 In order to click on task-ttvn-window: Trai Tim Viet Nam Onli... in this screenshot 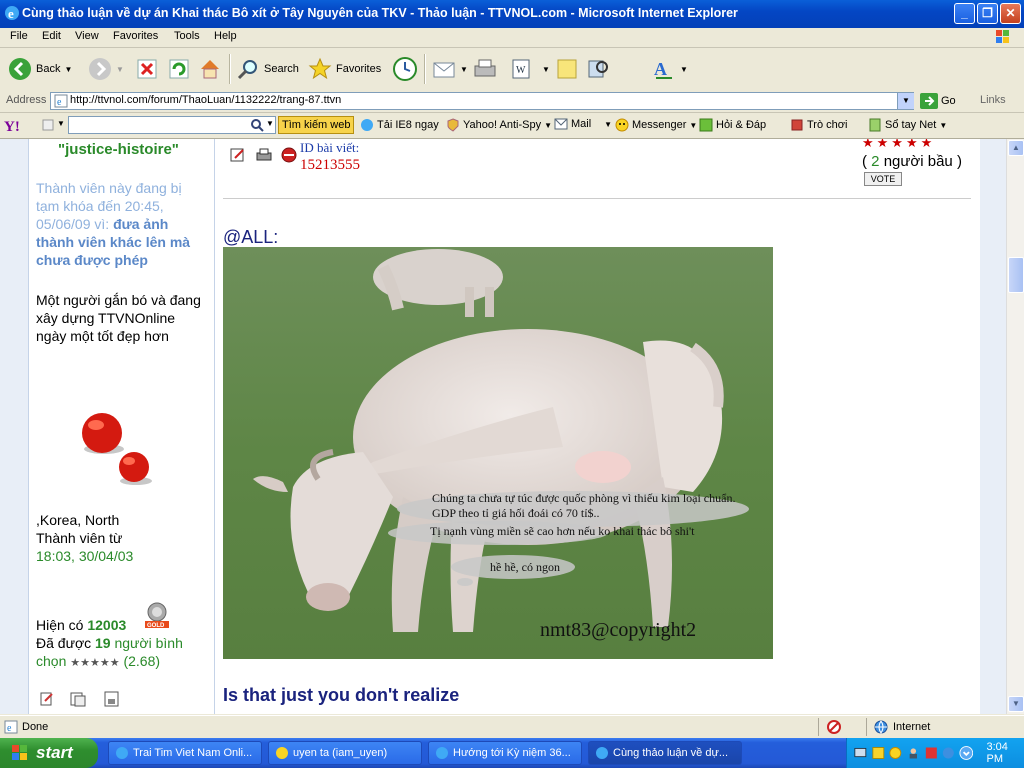, I will do `click(185, 753)`.